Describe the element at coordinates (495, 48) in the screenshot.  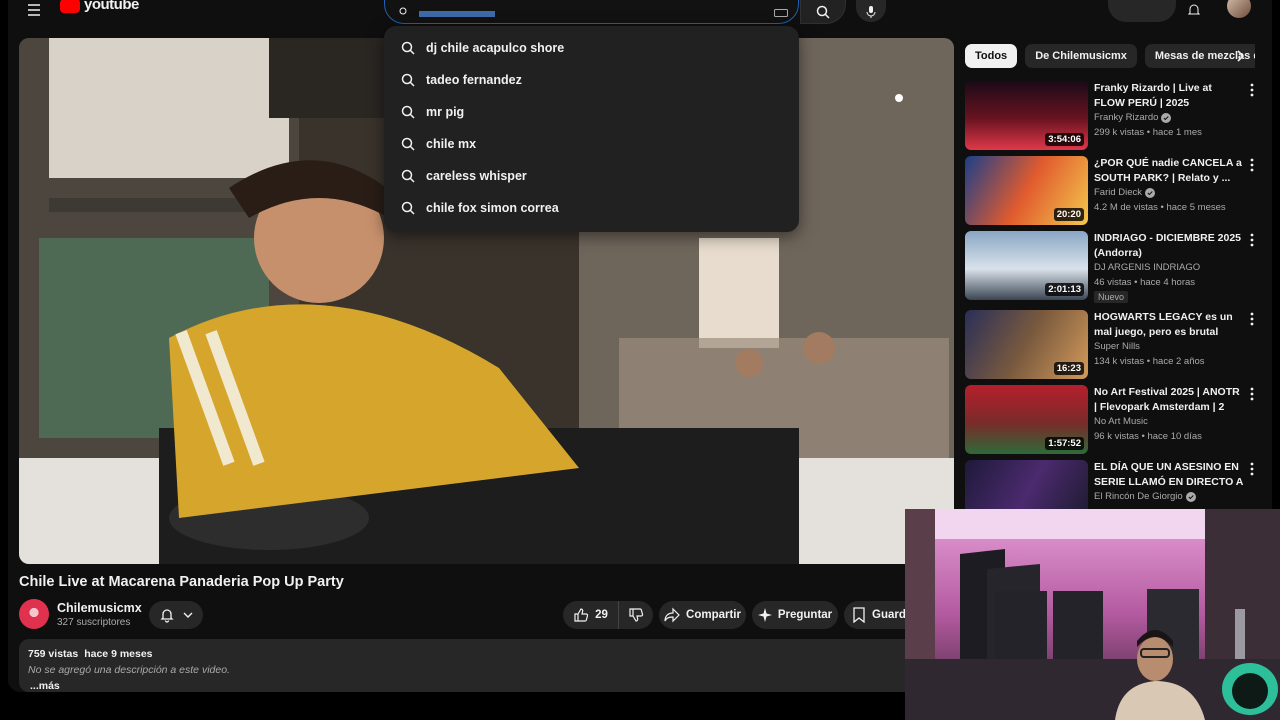
I see `suggestion-label: dj chile acapulco shore` at that location.